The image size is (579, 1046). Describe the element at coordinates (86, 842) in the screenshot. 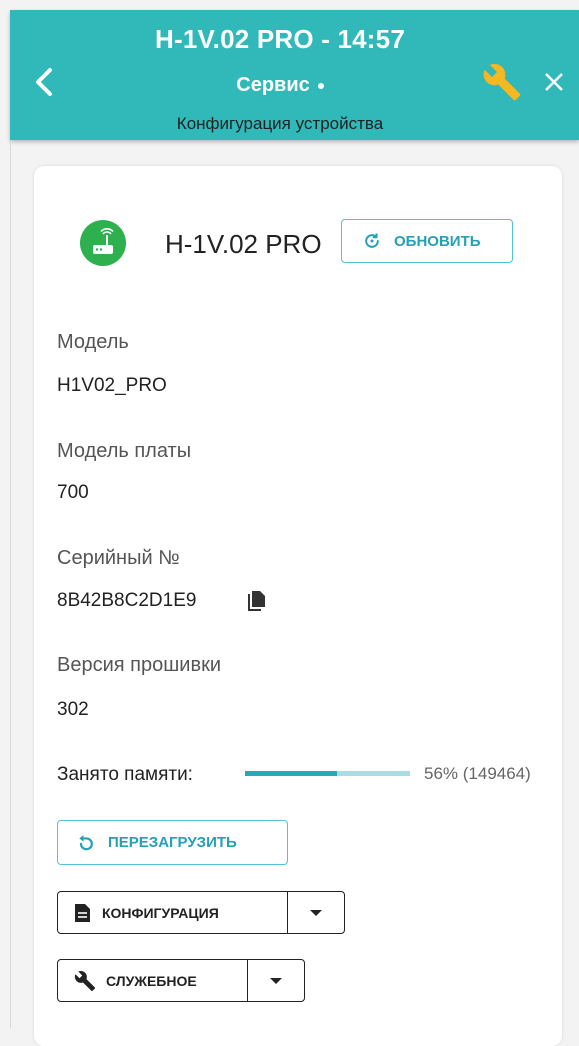

I see `restart-icon` at that location.